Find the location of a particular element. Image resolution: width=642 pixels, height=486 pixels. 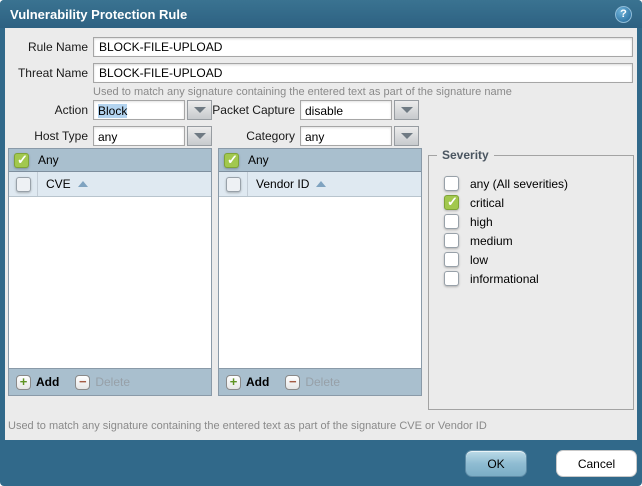

action-label: Action is located at coordinates (71, 110).